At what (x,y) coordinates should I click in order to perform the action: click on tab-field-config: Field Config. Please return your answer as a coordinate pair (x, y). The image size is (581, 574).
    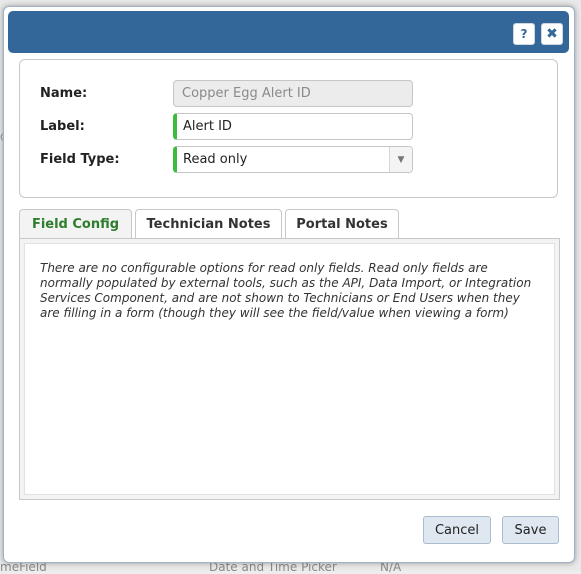
    Looking at the image, I should click on (75, 224).